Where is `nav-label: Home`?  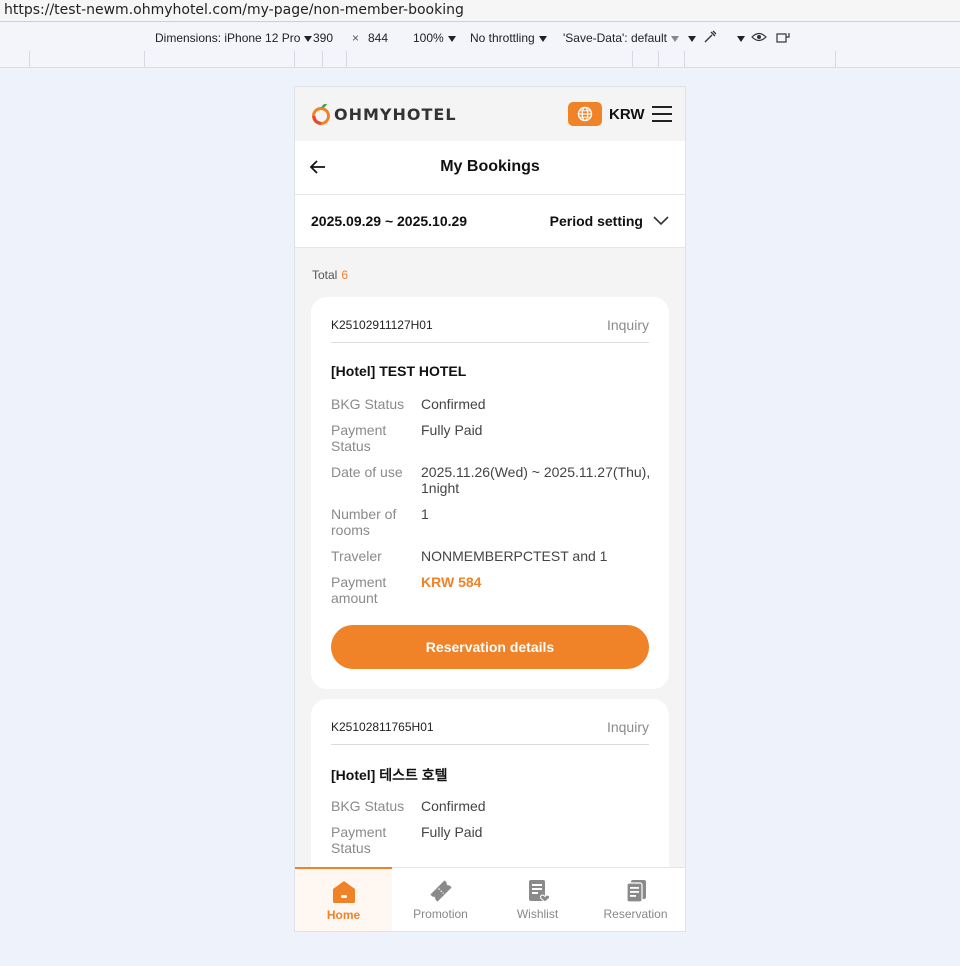 nav-label: Home is located at coordinates (343, 915).